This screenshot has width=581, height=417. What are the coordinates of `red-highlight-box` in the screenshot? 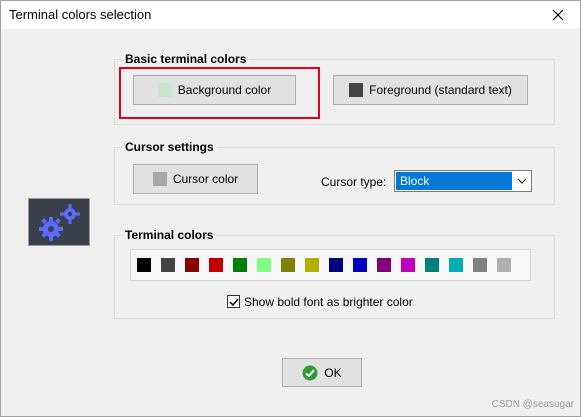 It's located at (219, 93).